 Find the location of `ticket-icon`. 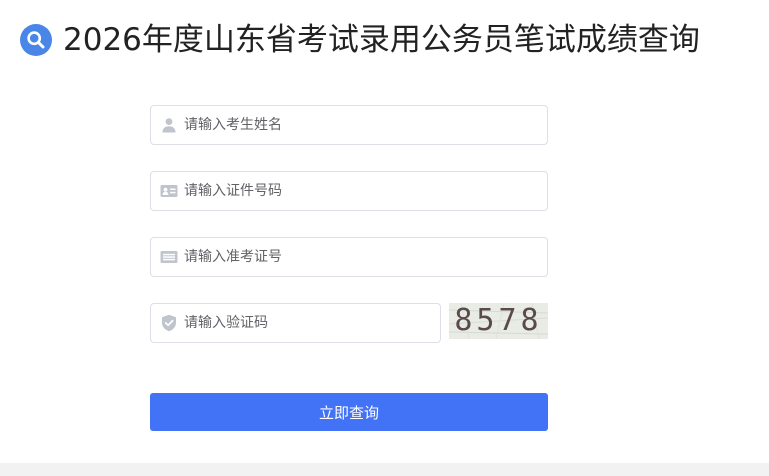

ticket-icon is located at coordinates (169, 257).